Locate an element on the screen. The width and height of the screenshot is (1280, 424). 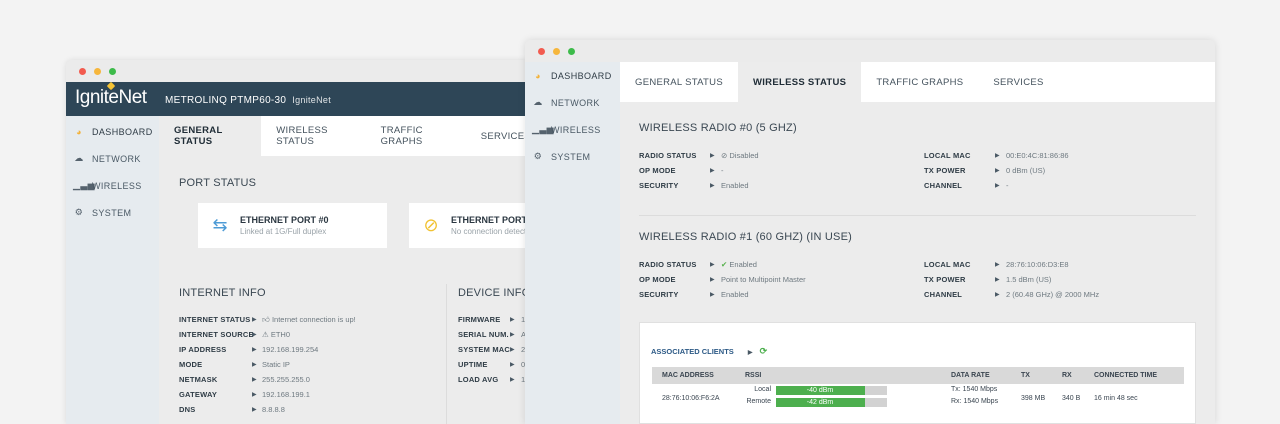
column-header-rssi: RSSI is located at coordinates (753, 375).